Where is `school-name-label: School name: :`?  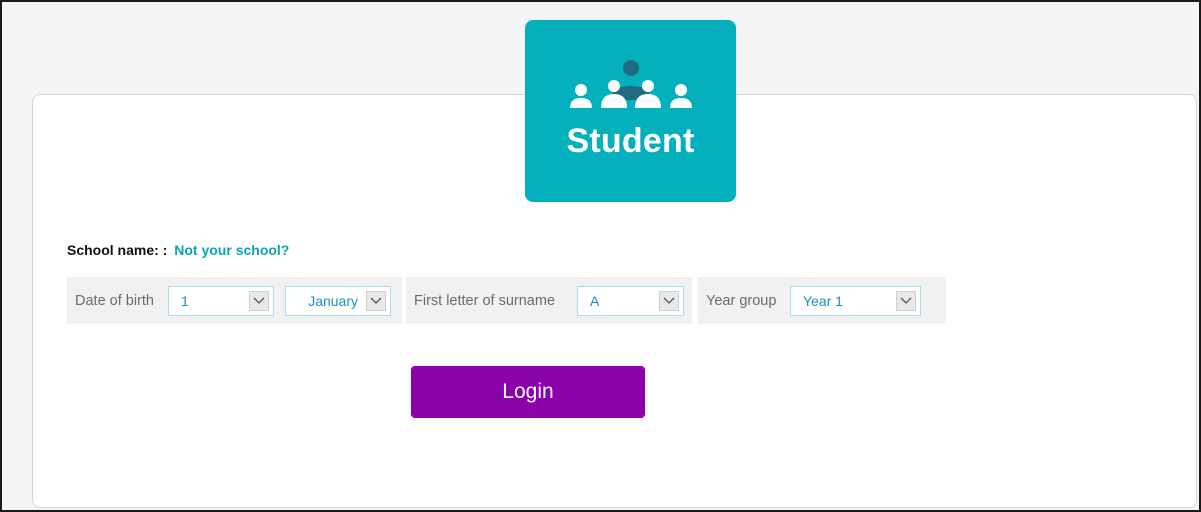 school-name-label: School name: : is located at coordinates (117, 250).